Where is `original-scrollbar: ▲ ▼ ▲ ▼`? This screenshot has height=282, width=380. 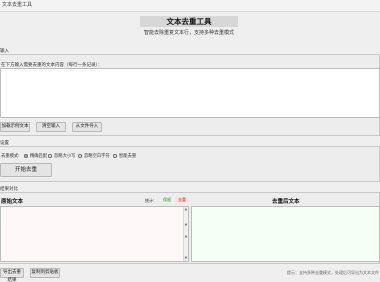 original-scrollbar: ▲ ▼ ▲ ▼ is located at coordinates (185, 234).